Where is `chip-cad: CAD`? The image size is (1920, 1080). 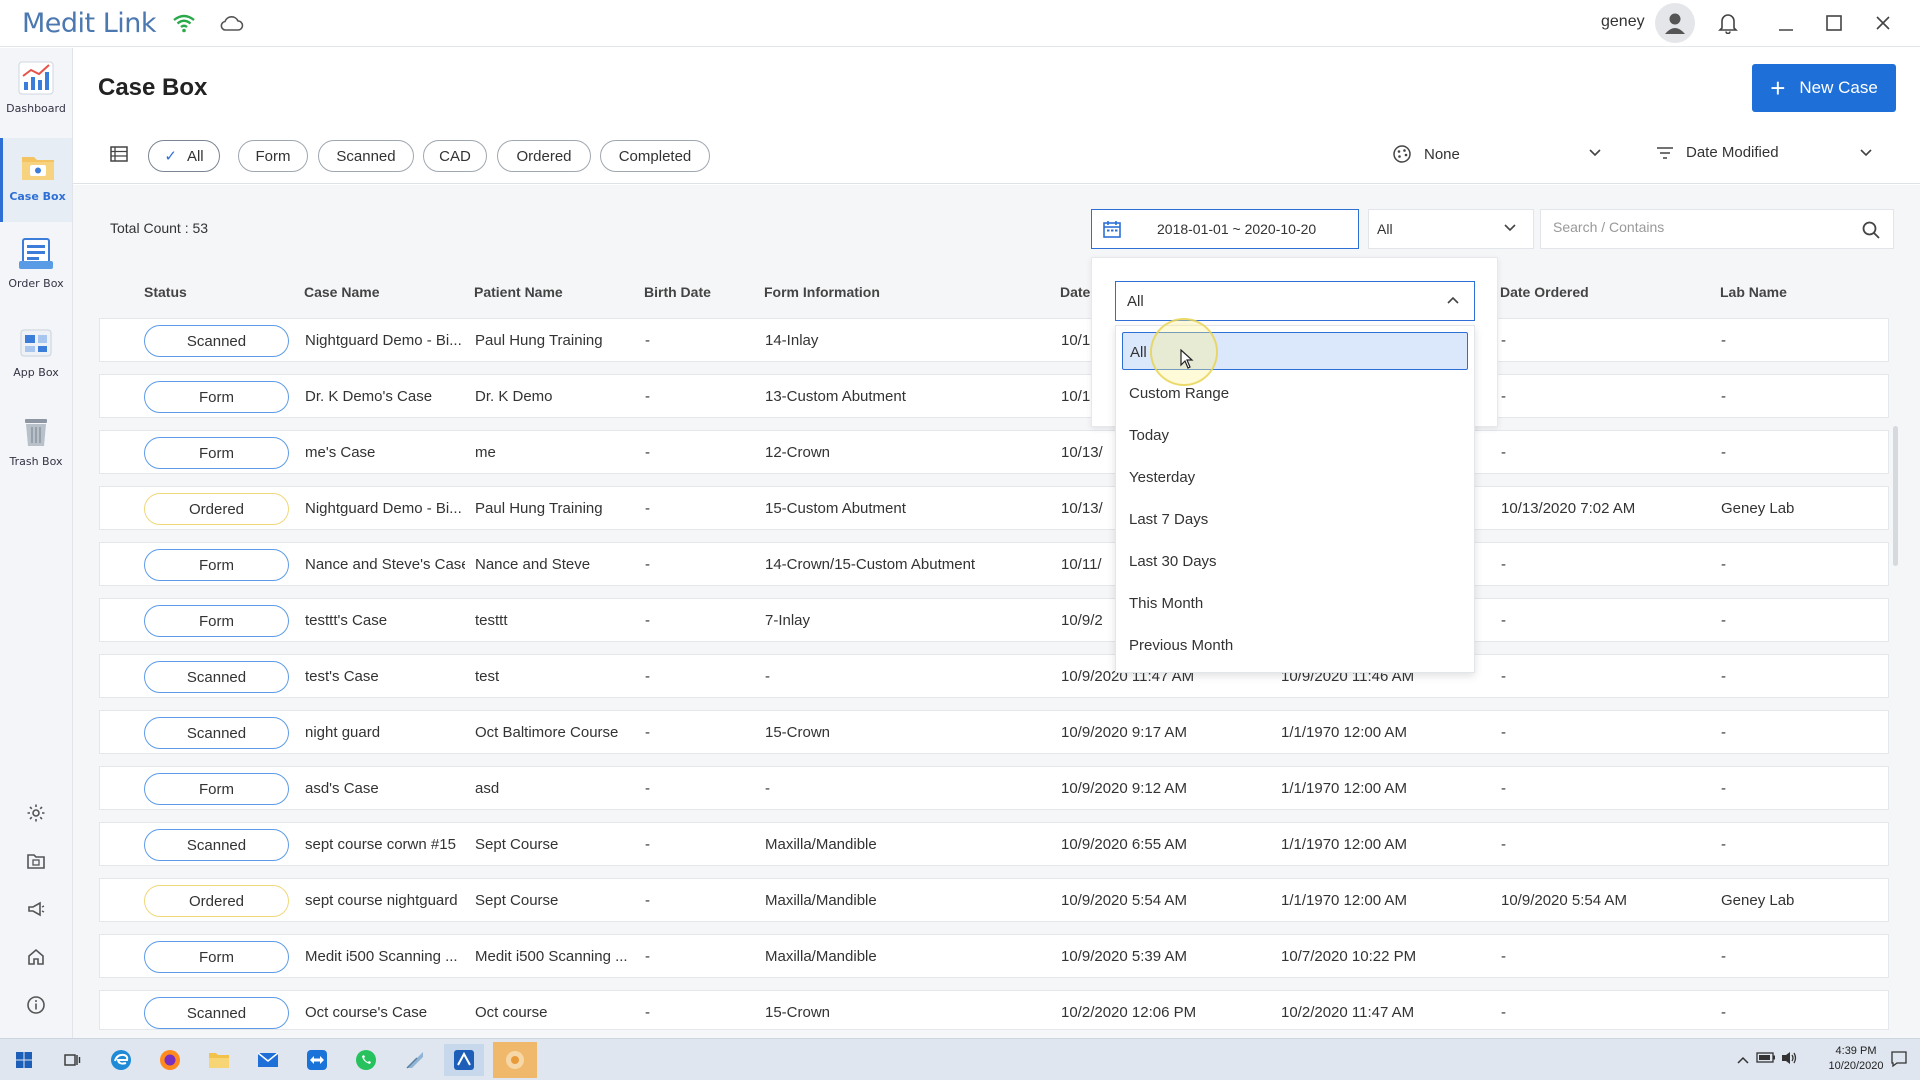
chip-cad: CAD is located at coordinates (455, 156).